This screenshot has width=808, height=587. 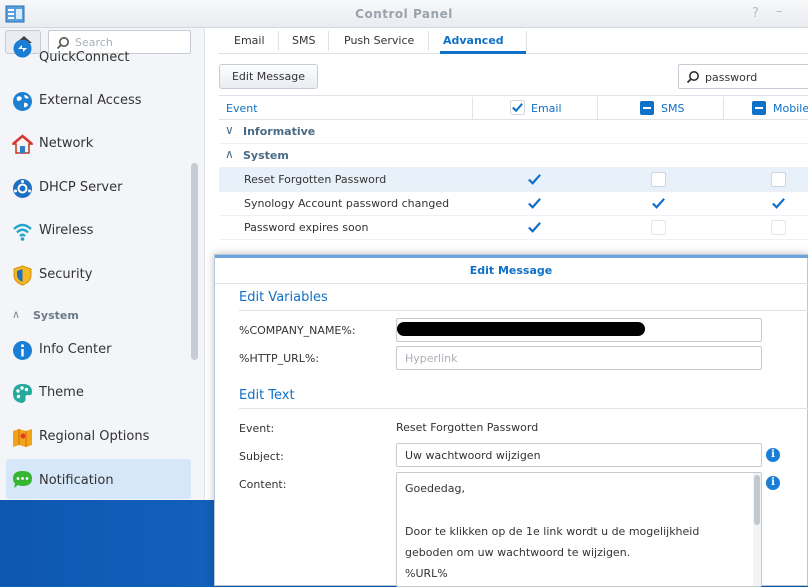 I want to click on grid-header: Event Email SMS Mobile, so click(x=513, y=107).